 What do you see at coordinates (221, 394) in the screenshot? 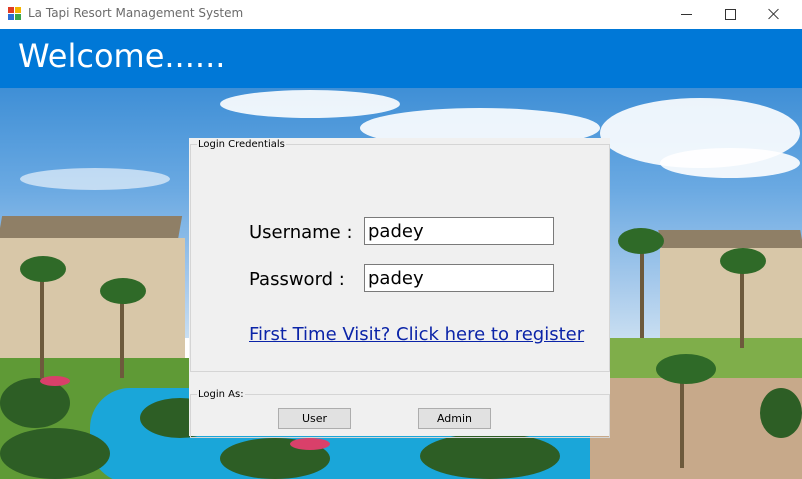
I see `login-as-group-title: Login As:` at bounding box center [221, 394].